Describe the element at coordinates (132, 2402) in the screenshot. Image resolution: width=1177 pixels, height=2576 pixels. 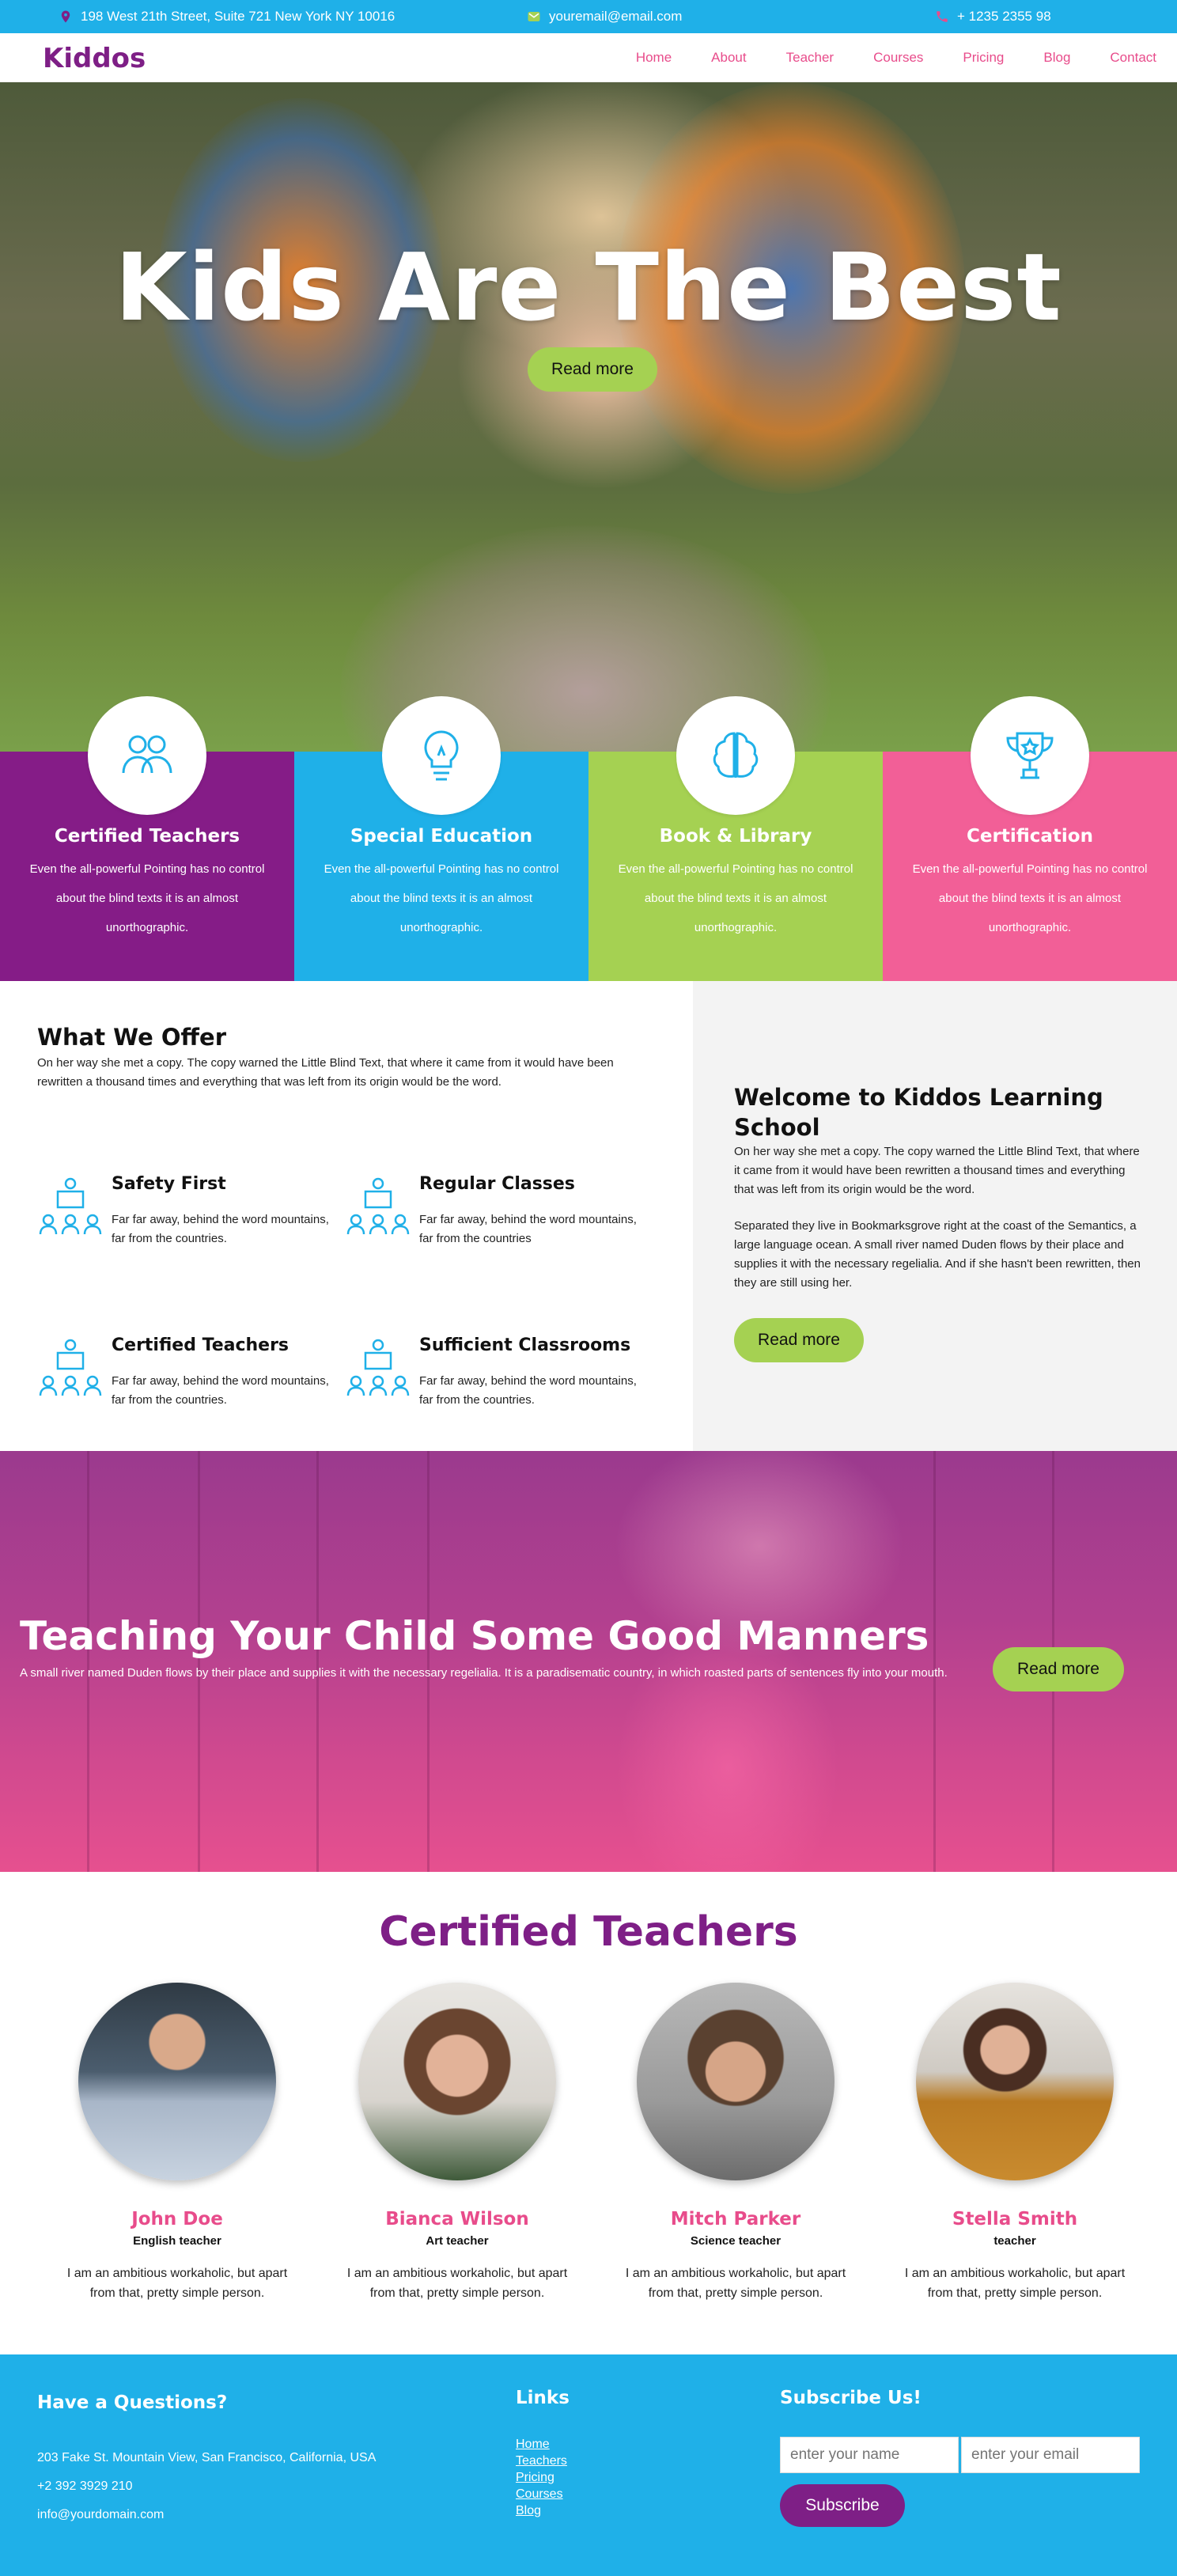
I see `footer-questions-title: Have a Questions?` at that location.